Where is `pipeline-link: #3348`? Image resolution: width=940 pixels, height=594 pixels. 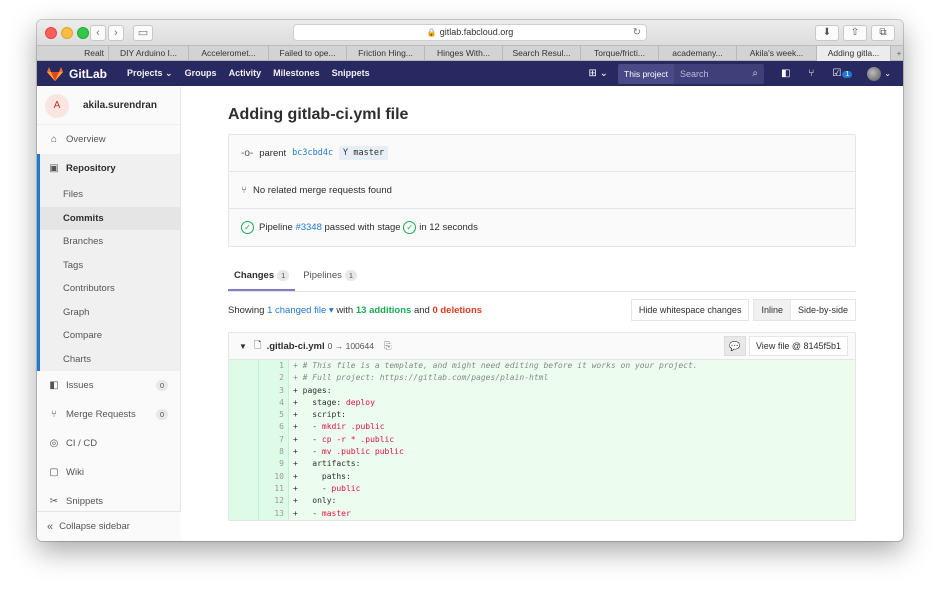
pipeline-link: #3348 is located at coordinates (308, 227).